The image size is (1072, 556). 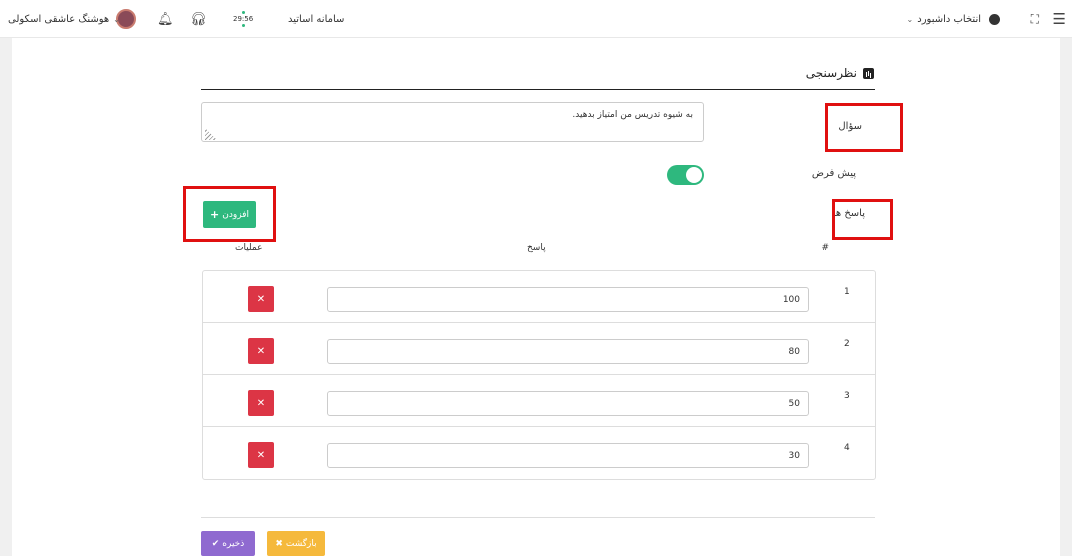 I want to click on headset-icon: 🎧︎, so click(x=198, y=19).